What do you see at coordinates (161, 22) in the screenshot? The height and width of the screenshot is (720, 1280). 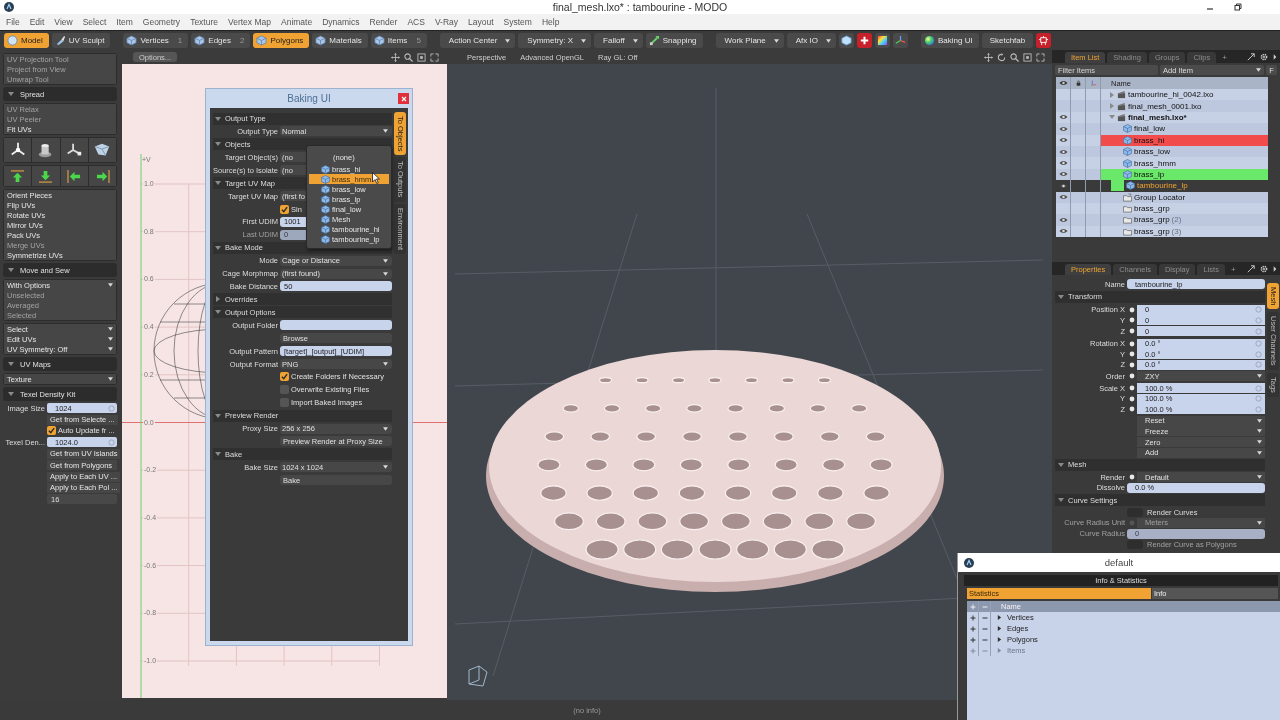 I see `menu-item: Geometry` at bounding box center [161, 22].